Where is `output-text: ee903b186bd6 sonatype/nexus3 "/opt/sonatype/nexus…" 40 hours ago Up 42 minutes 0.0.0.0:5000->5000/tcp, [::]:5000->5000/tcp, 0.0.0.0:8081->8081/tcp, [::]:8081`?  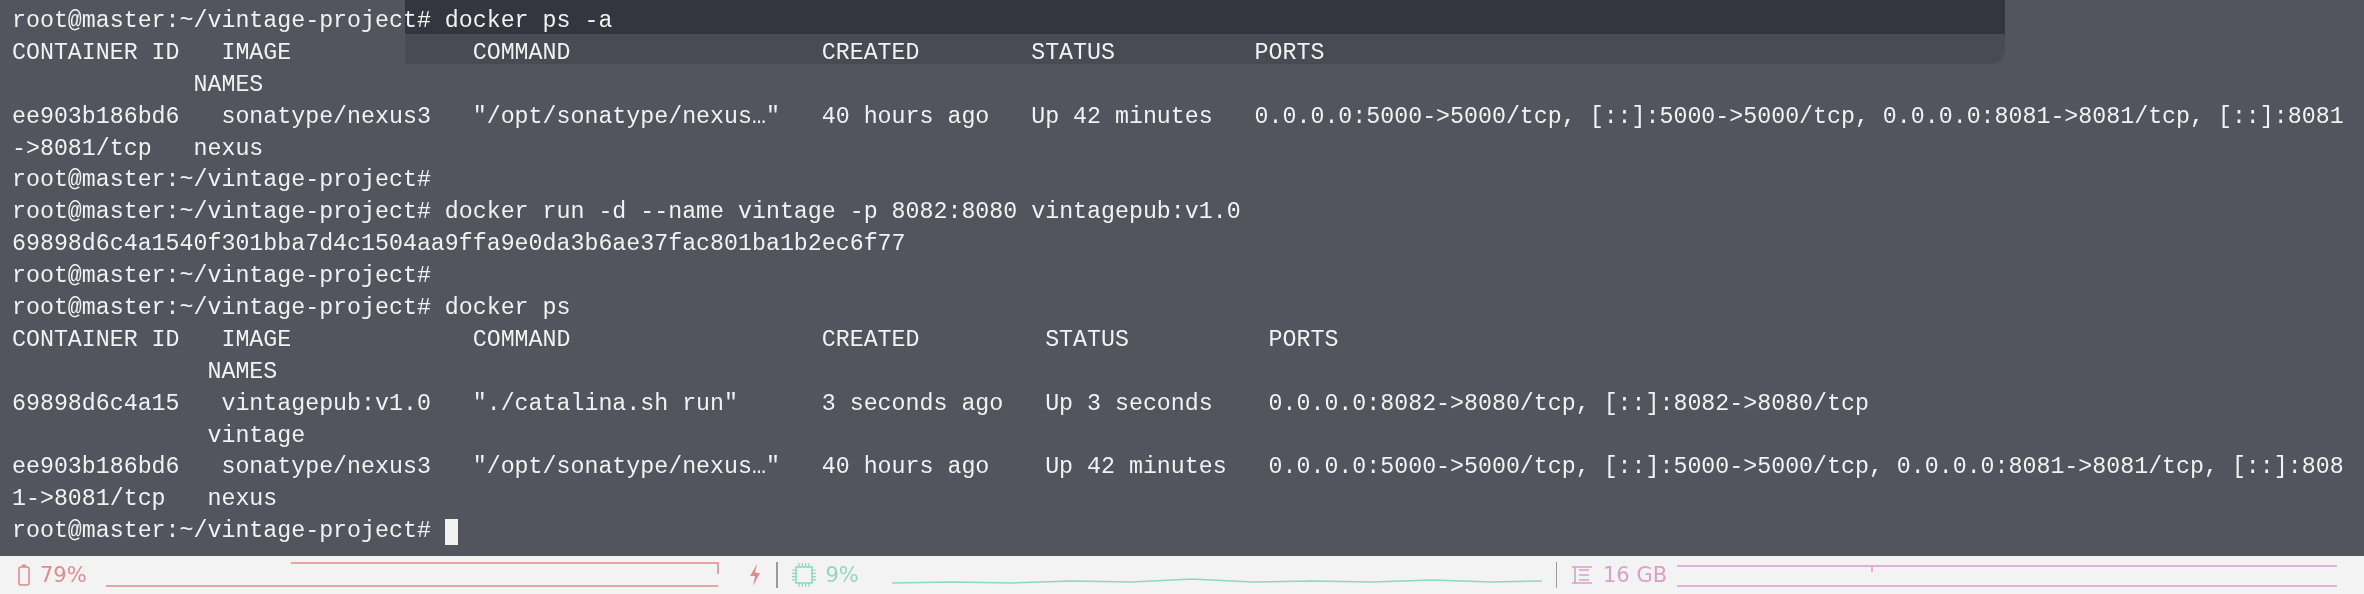 output-text: ee903b186bd6 sonatype/nexus3 "/opt/sonatype/nexus…" 40 hours ago Up 42 minutes 0.0.0.0:5000->5000/tcp, [::]:5000->5000/tcp, 0.0.0.0:8081->8081/tcp, [::]:8081 is located at coordinates (1178, 117).